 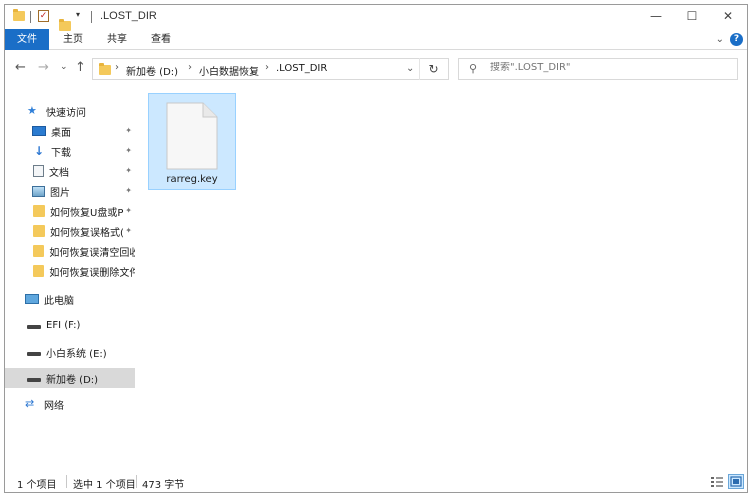 What do you see at coordinates (656, 16) in the screenshot?
I see `minimize-button: —` at bounding box center [656, 16].